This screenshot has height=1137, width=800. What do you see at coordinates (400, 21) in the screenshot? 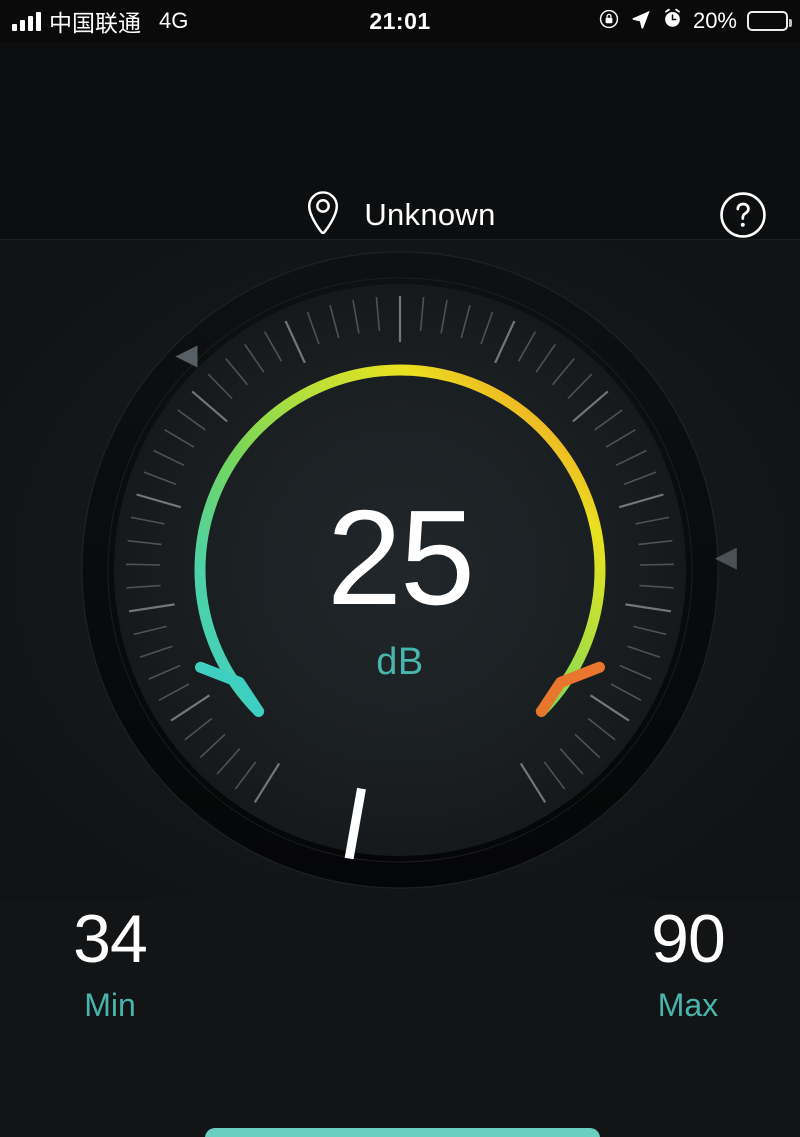
I see `status-bar: 中国联通 4G 21:01 20%` at bounding box center [400, 21].